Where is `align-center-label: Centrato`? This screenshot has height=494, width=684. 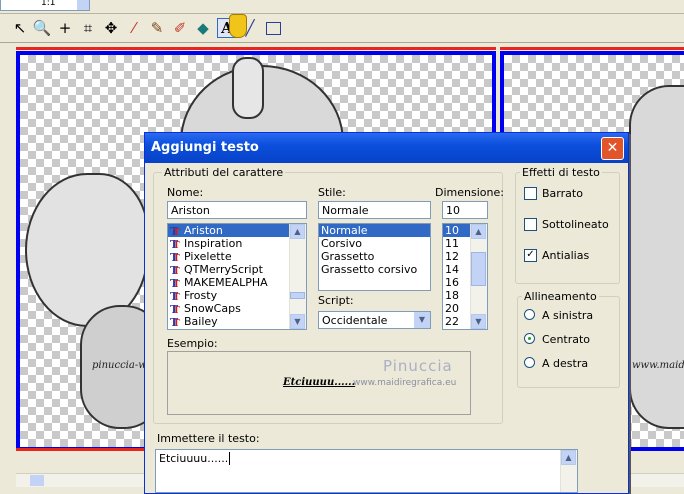
align-center-label: Centrato is located at coordinates (566, 339).